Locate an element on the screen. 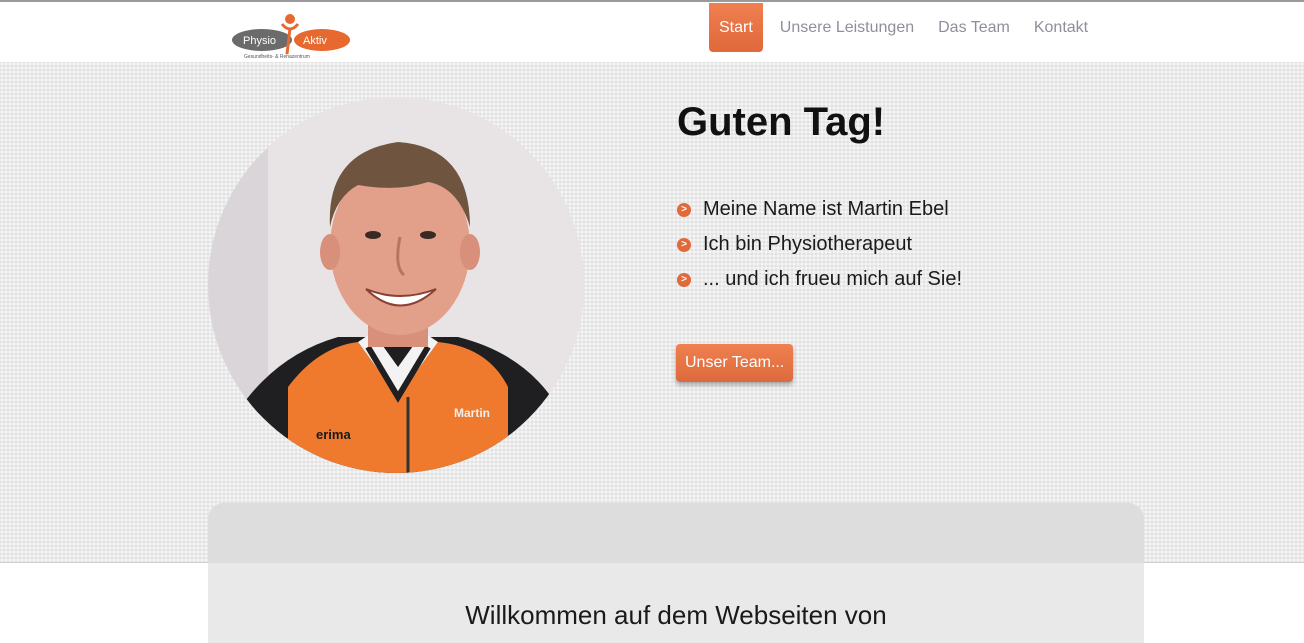 This screenshot has height=643, width=1304. bullet-text: Meine Name ist Martin Ebel is located at coordinates (826, 209).